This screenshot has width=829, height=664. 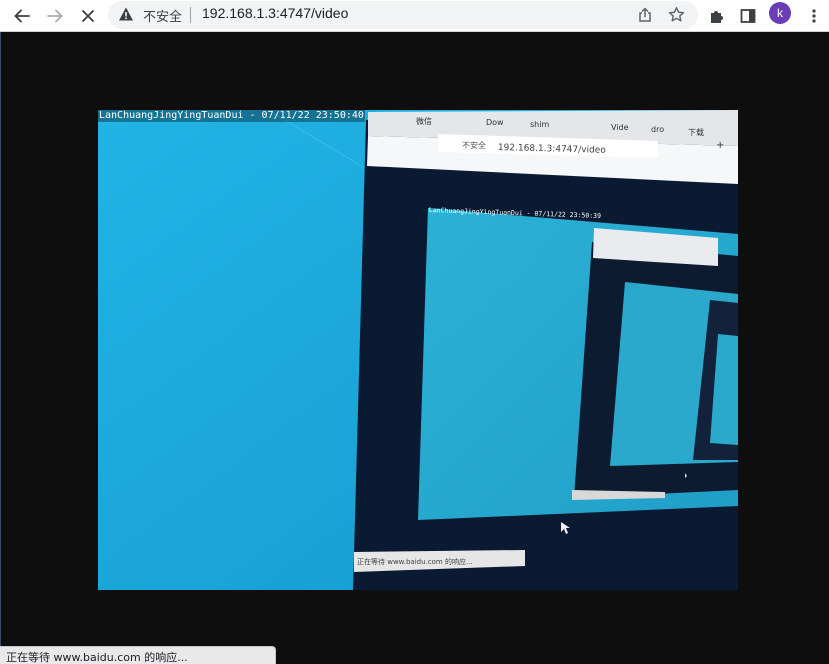 I want to click on security-label: 不安全, so click(x=162, y=15).